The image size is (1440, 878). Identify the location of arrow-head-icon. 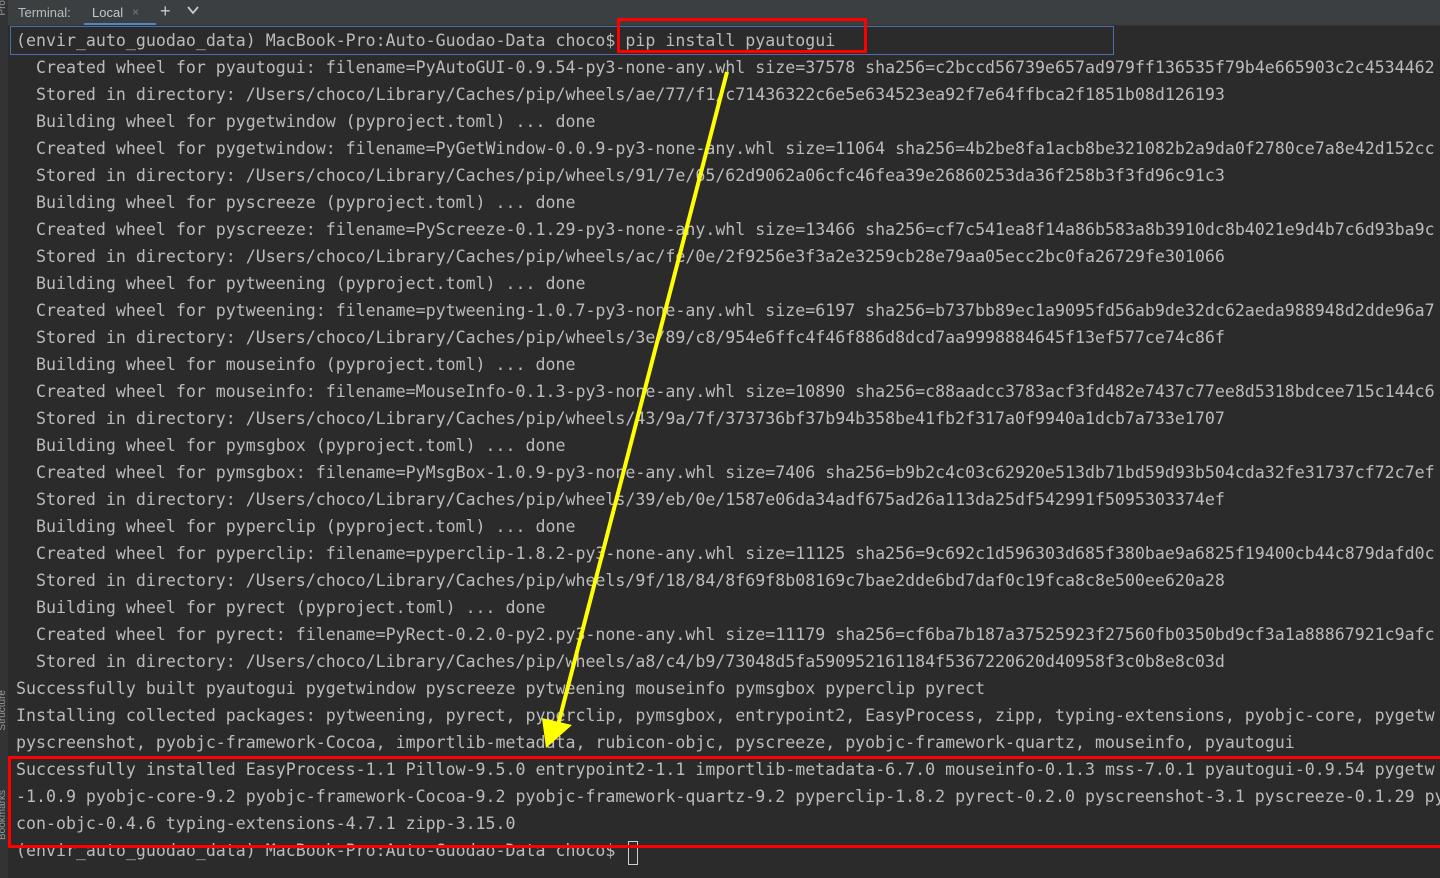
(557, 733).